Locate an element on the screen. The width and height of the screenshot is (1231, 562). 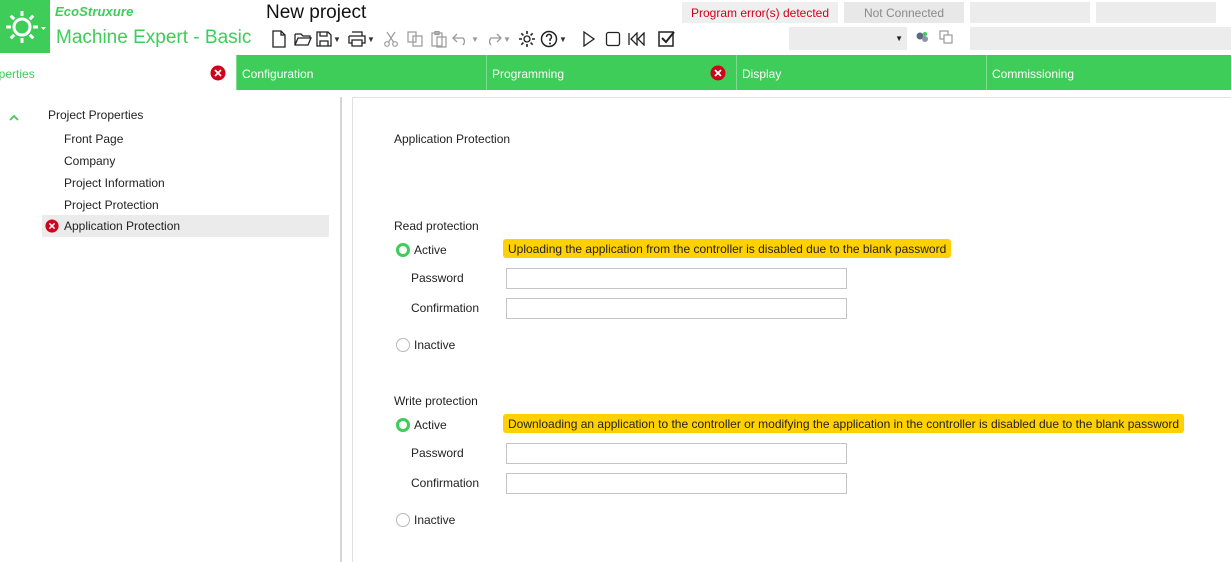
tab-label: Properties is located at coordinates (17, 74).